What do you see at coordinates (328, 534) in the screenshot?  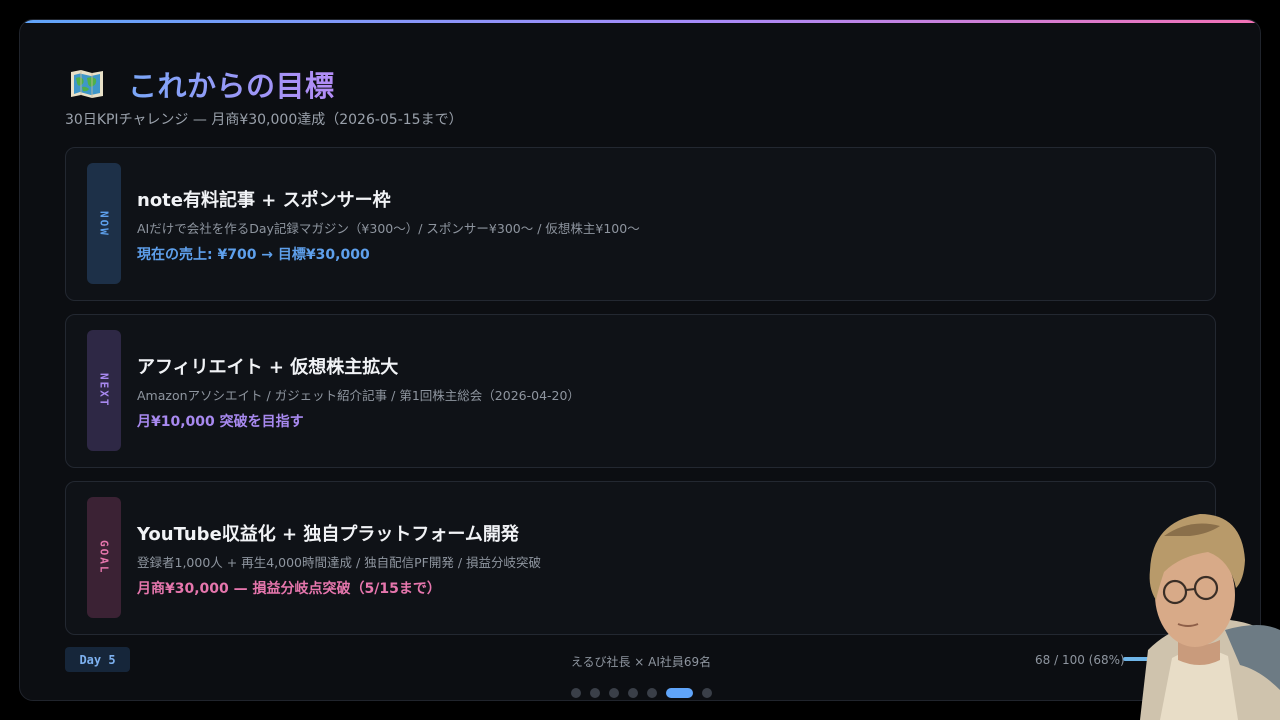 I see `card-title: YouTube収益化 + 独自プラットフォーム開発` at bounding box center [328, 534].